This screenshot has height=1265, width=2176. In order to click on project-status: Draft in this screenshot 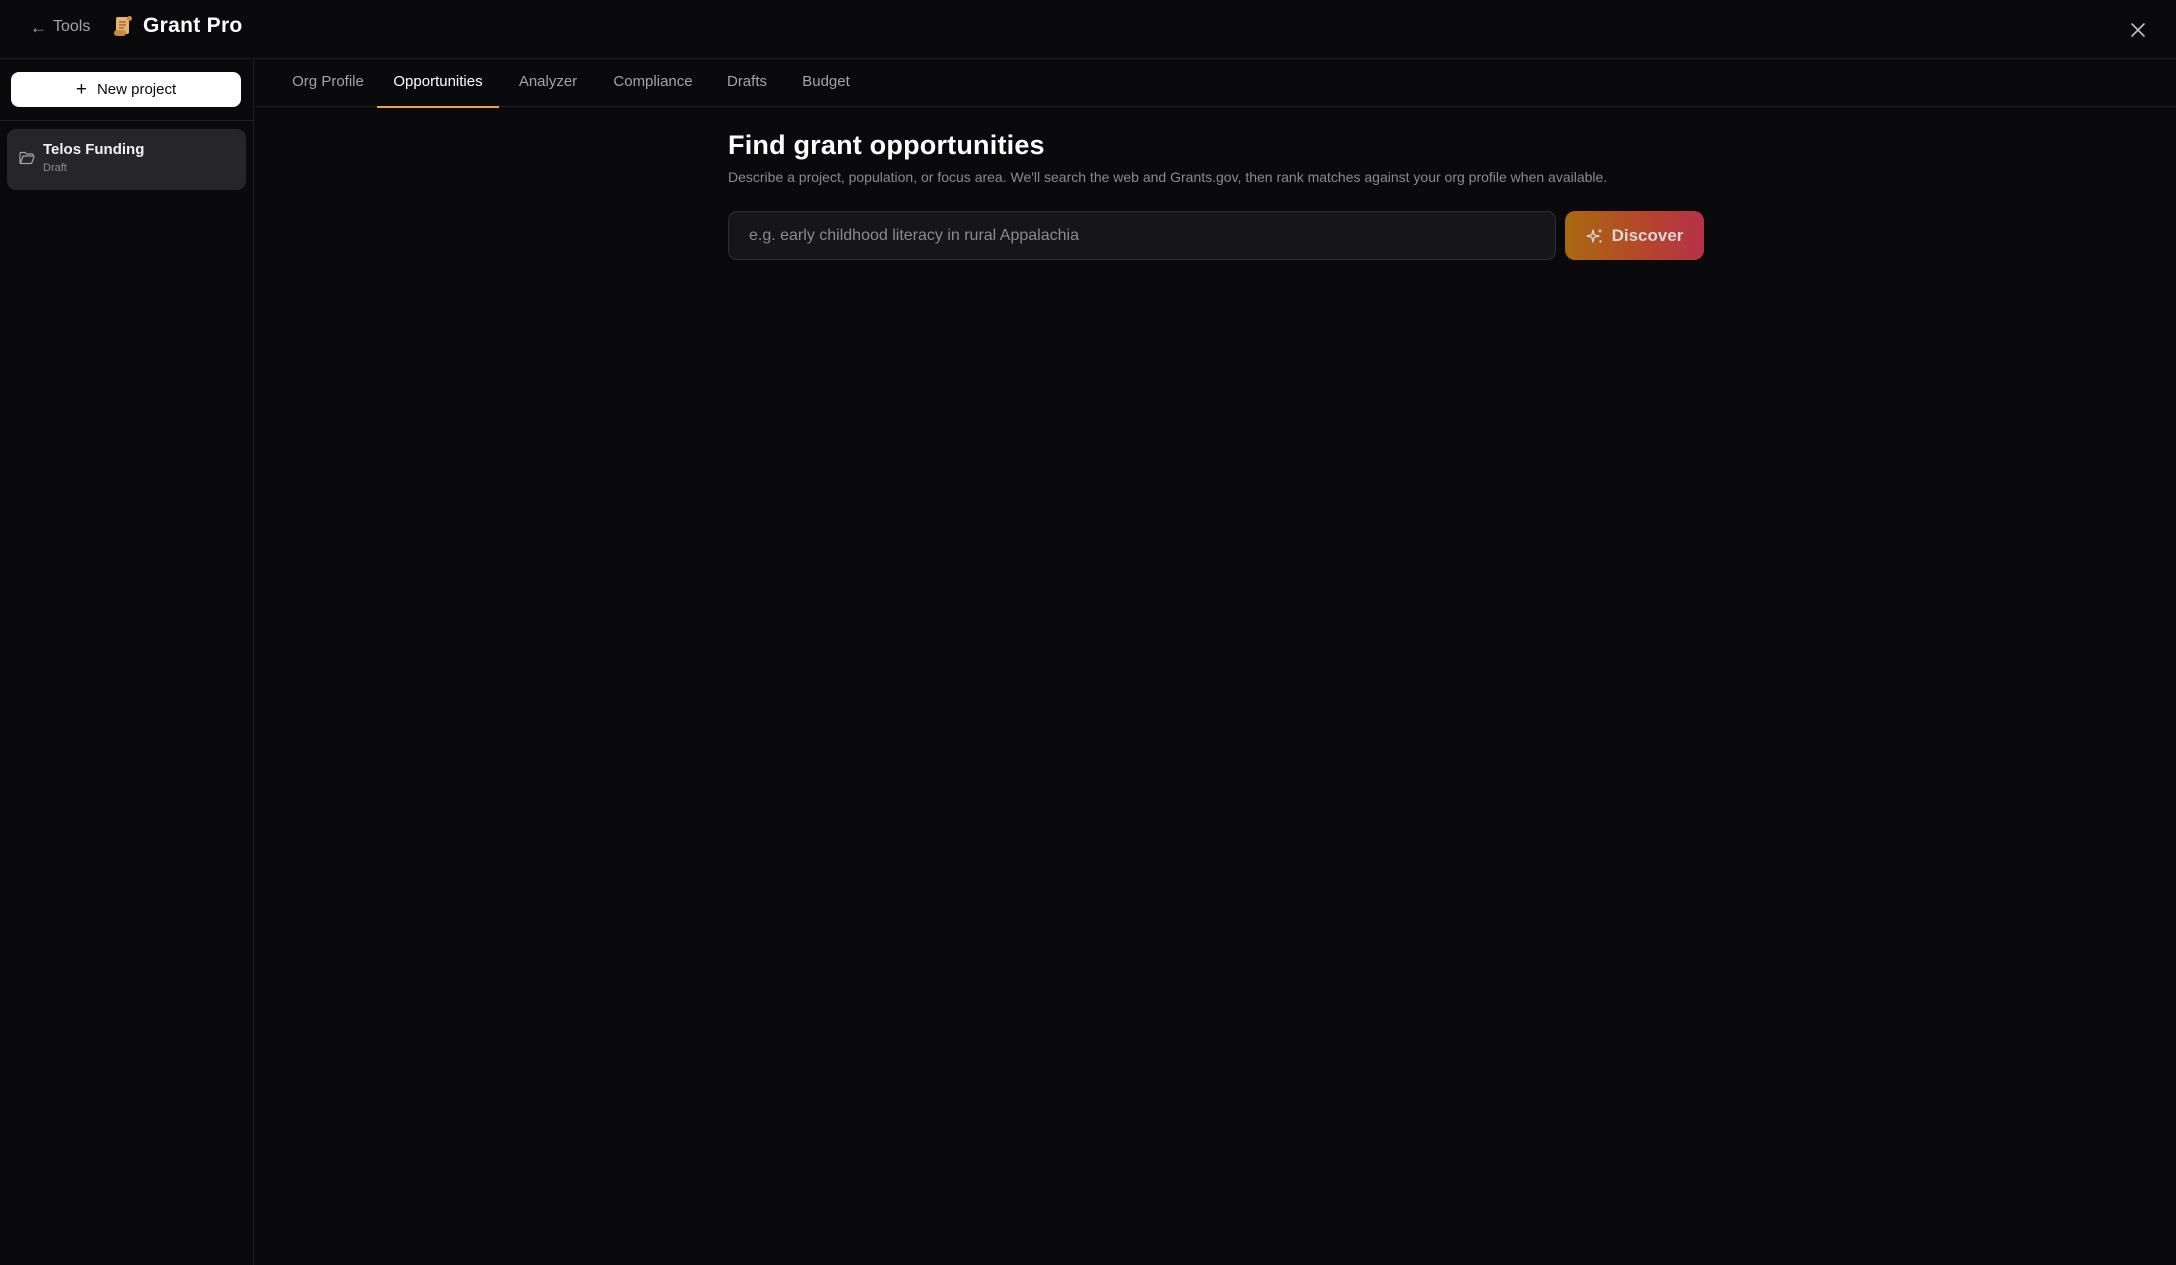, I will do `click(55, 168)`.